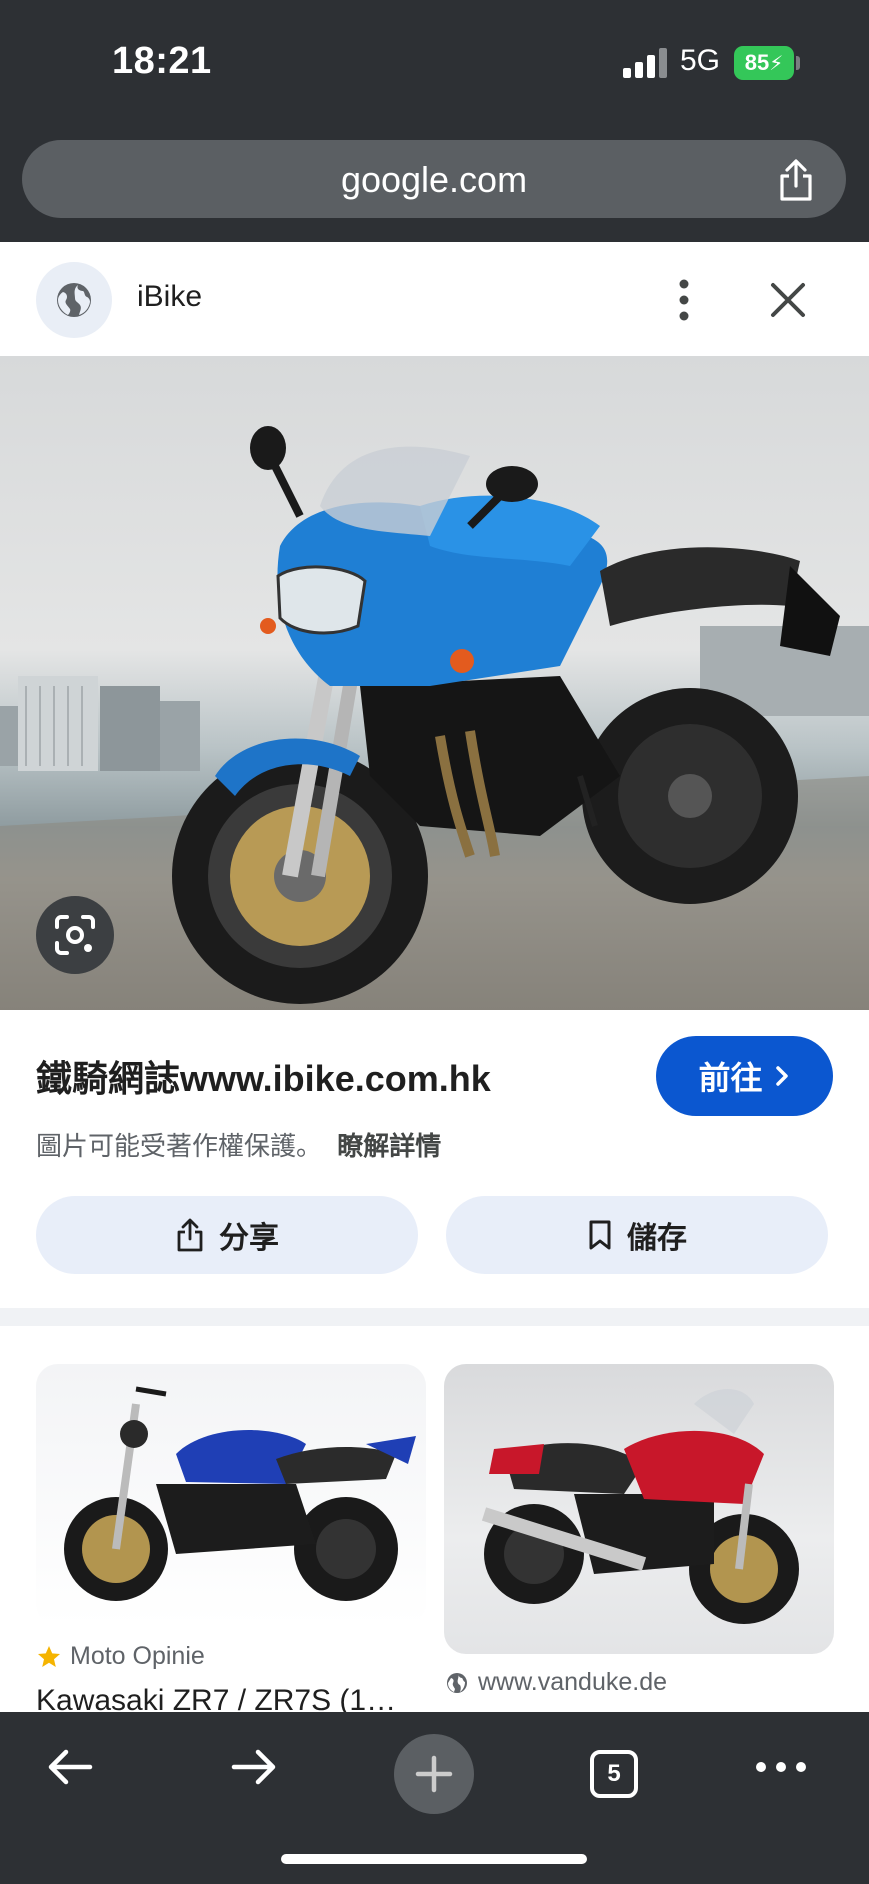 The height and width of the screenshot is (1884, 869). What do you see at coordinates (71, 1767) in the screenshot?
I see `back-icon` at bounding box center [71, 1767].